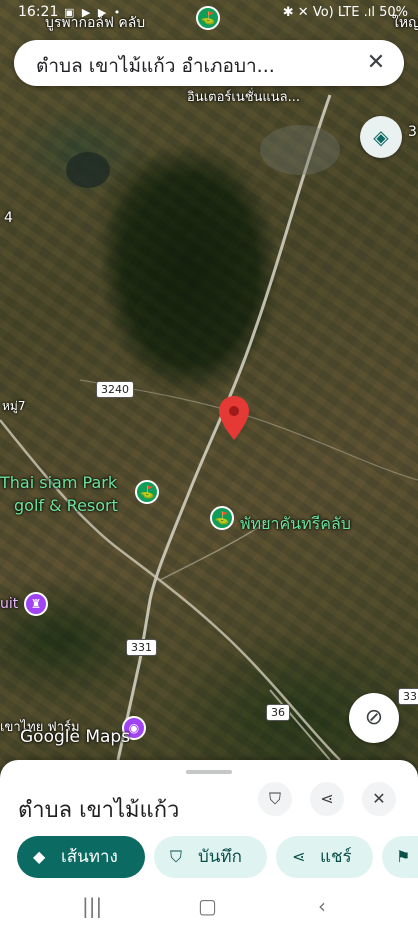 This screenshot has width=418, height=931. I want to click on search-bar: ตำบล เขาไม้แก้ว อำเภอบา... ✕, so click(209, 63).